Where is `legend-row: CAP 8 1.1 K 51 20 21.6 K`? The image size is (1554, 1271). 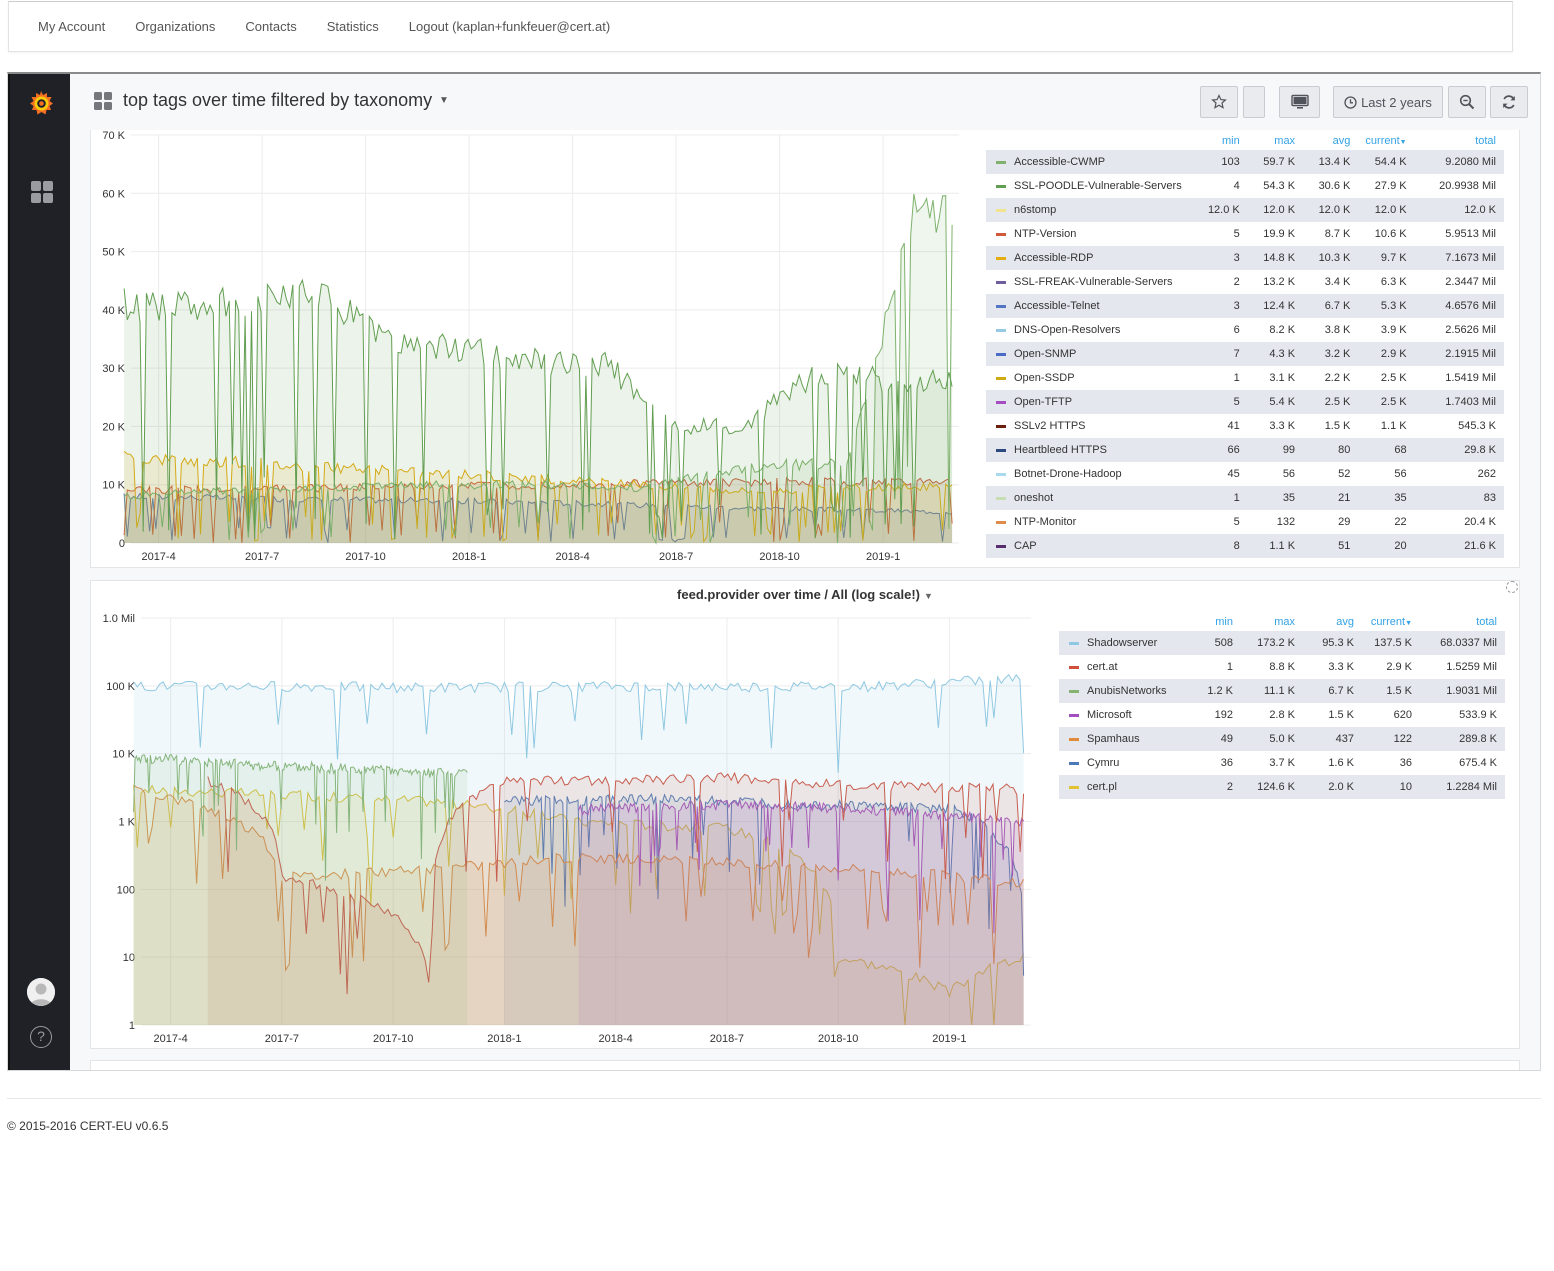 legend-row: CAP 8 1.1 K 51 20 21.6 K is located at coordinates (1245, 546).